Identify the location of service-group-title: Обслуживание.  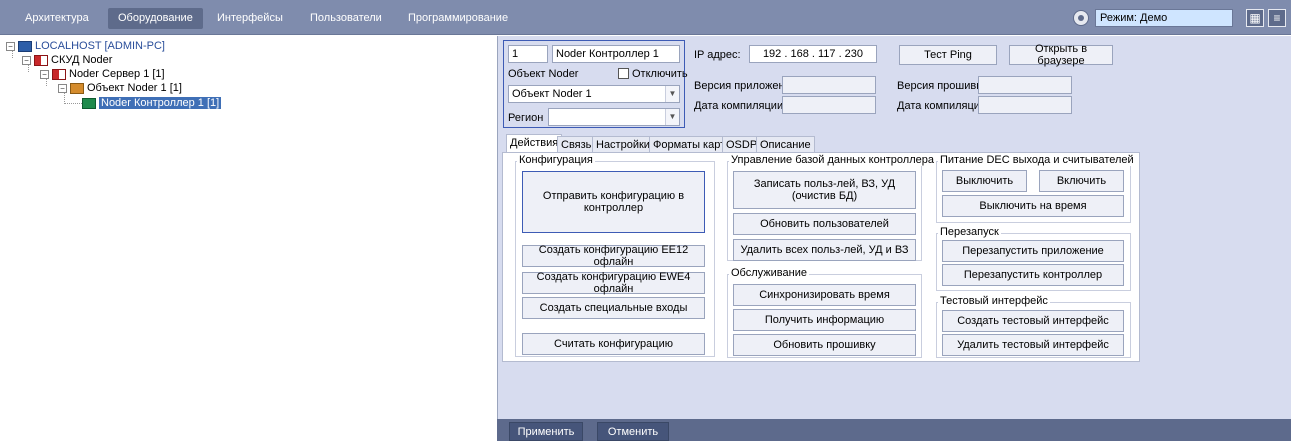
(769, 273).